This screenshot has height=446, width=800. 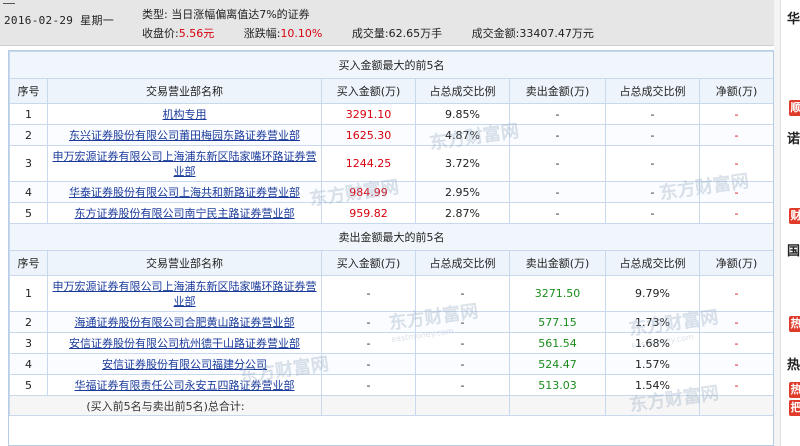 I want to click on dept-link: 海通证券股份有限公司合肥黄山路证券营业部, so click(x=185, y=322).